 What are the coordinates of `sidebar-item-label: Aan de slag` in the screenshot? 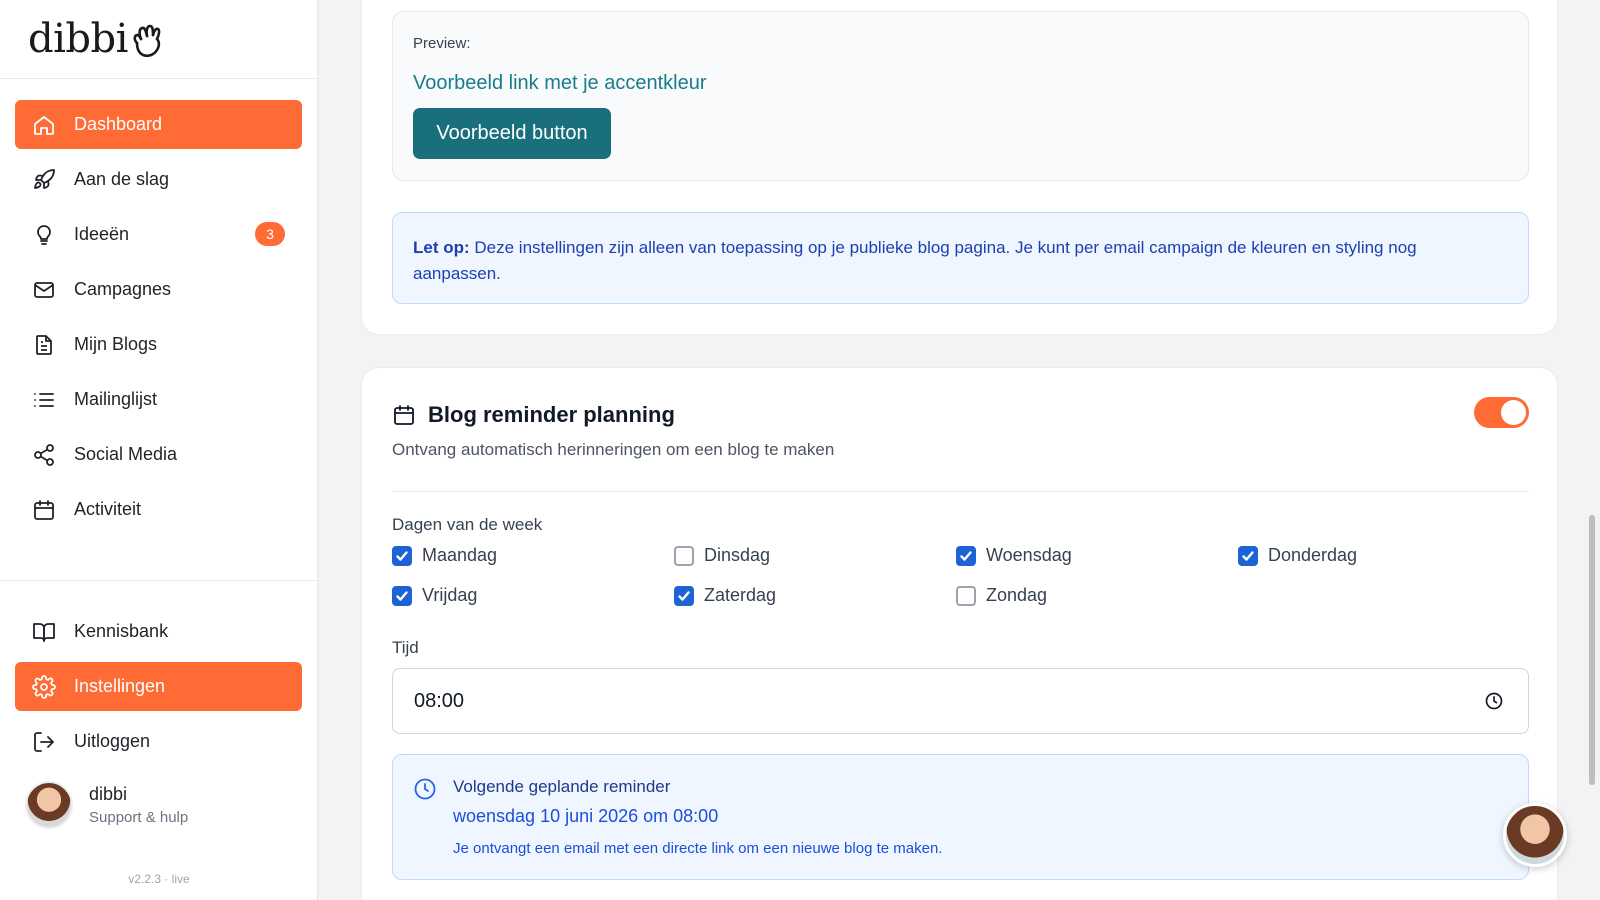 It's located at (122, 179).